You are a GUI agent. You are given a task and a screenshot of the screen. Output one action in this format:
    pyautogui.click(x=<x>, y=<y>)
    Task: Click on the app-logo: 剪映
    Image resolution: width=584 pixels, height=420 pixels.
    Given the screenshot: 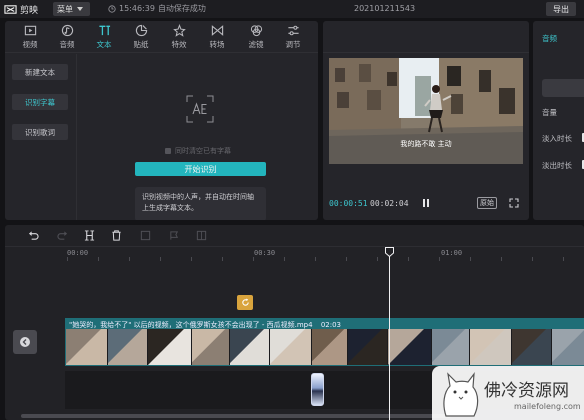 What is the action you would take?
    pyautogui.click(x=26, y=9)
    